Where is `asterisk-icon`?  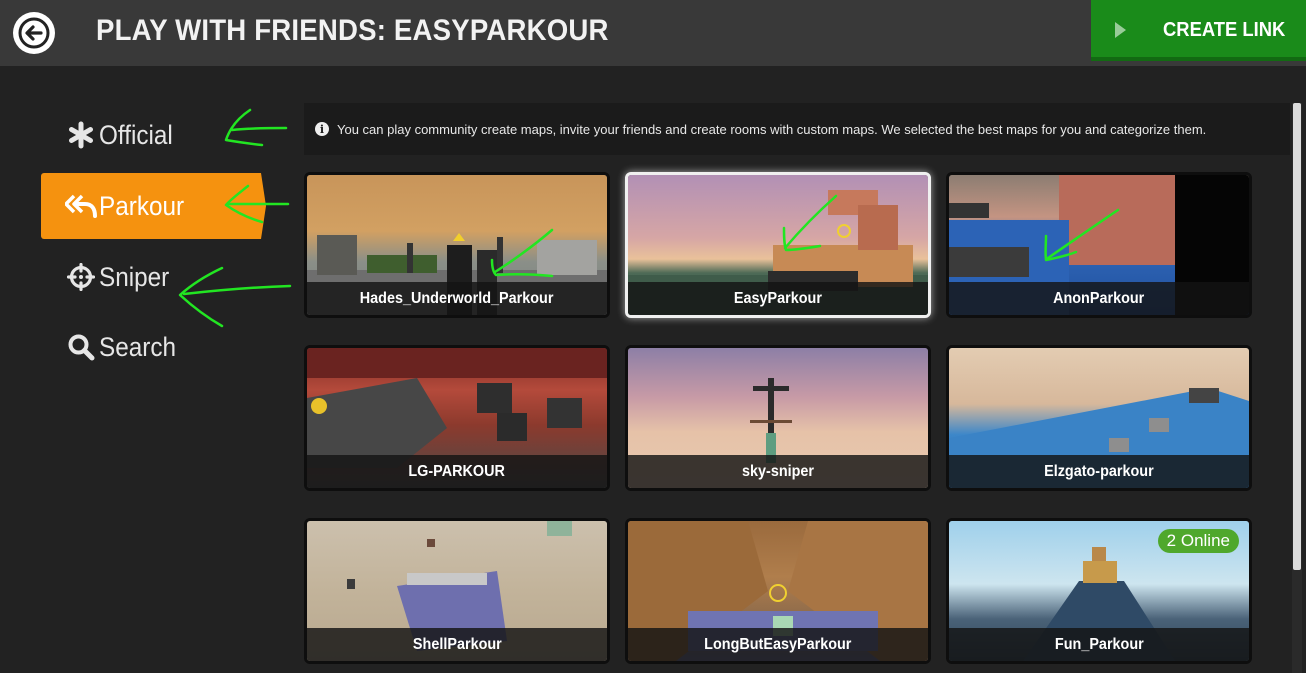 asterisk-icon is located at coordinates (81, 135).